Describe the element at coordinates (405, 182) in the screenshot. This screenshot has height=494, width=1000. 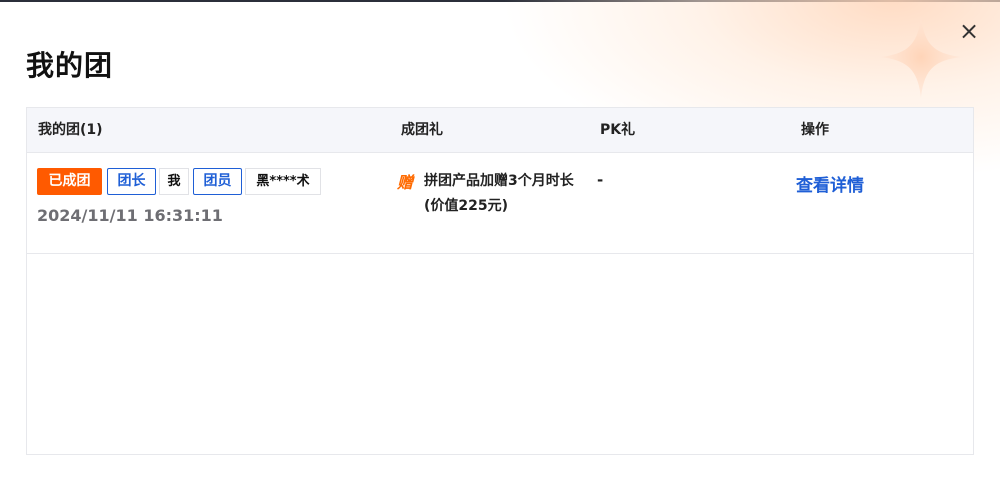
I see `gift-icon: 赠` at that location.